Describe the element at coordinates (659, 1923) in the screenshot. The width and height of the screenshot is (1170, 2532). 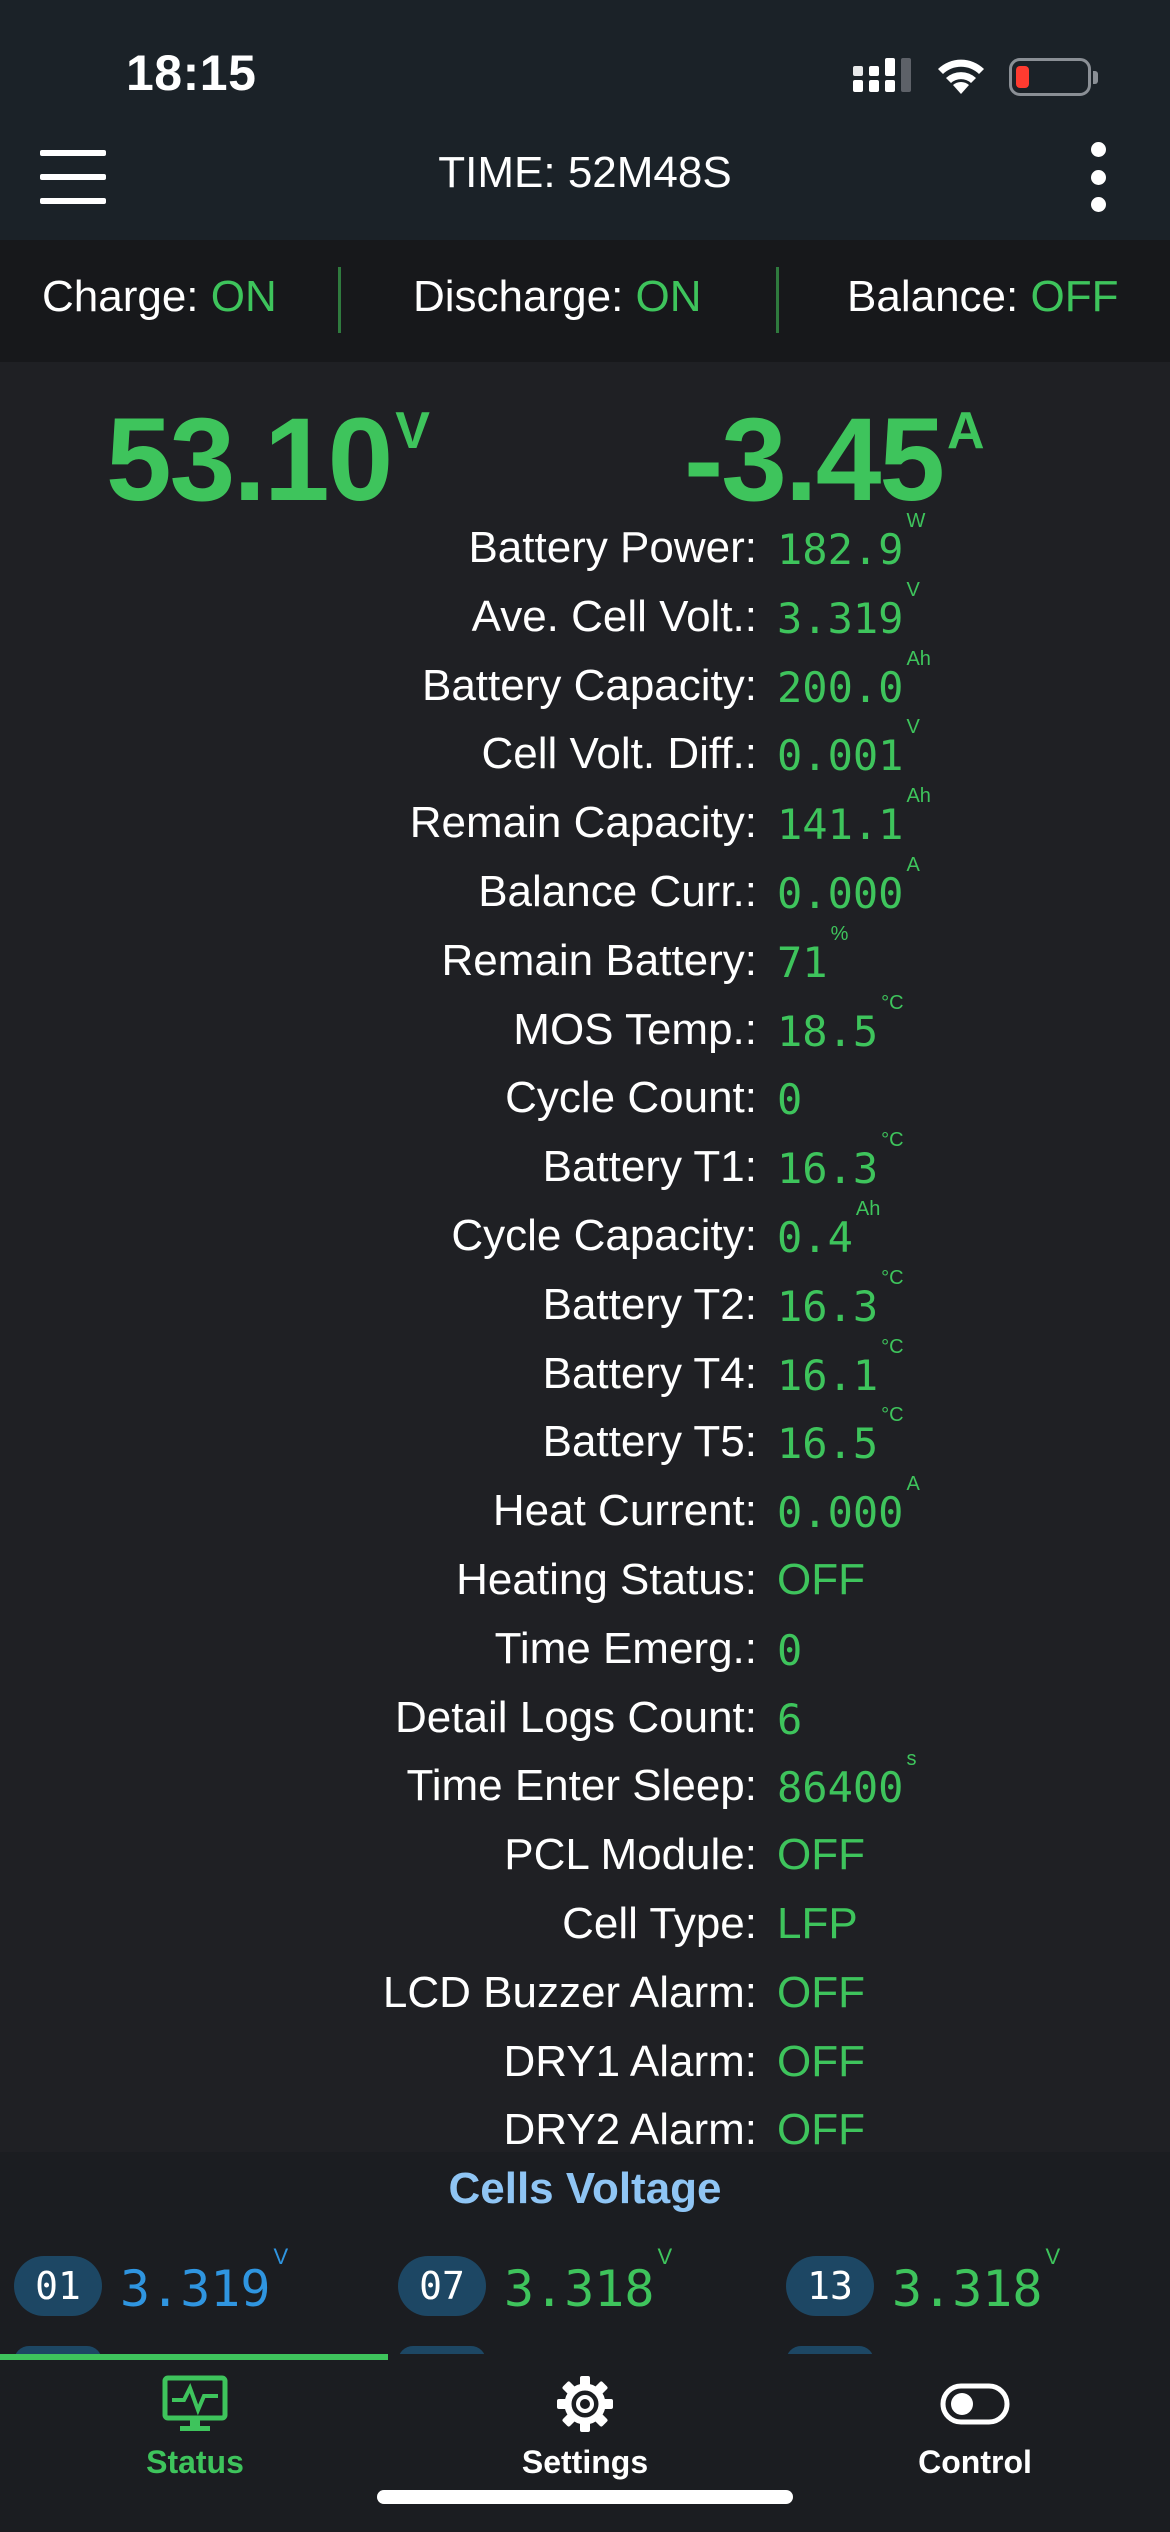
I see `detail-label: Cell Type:` at that location.